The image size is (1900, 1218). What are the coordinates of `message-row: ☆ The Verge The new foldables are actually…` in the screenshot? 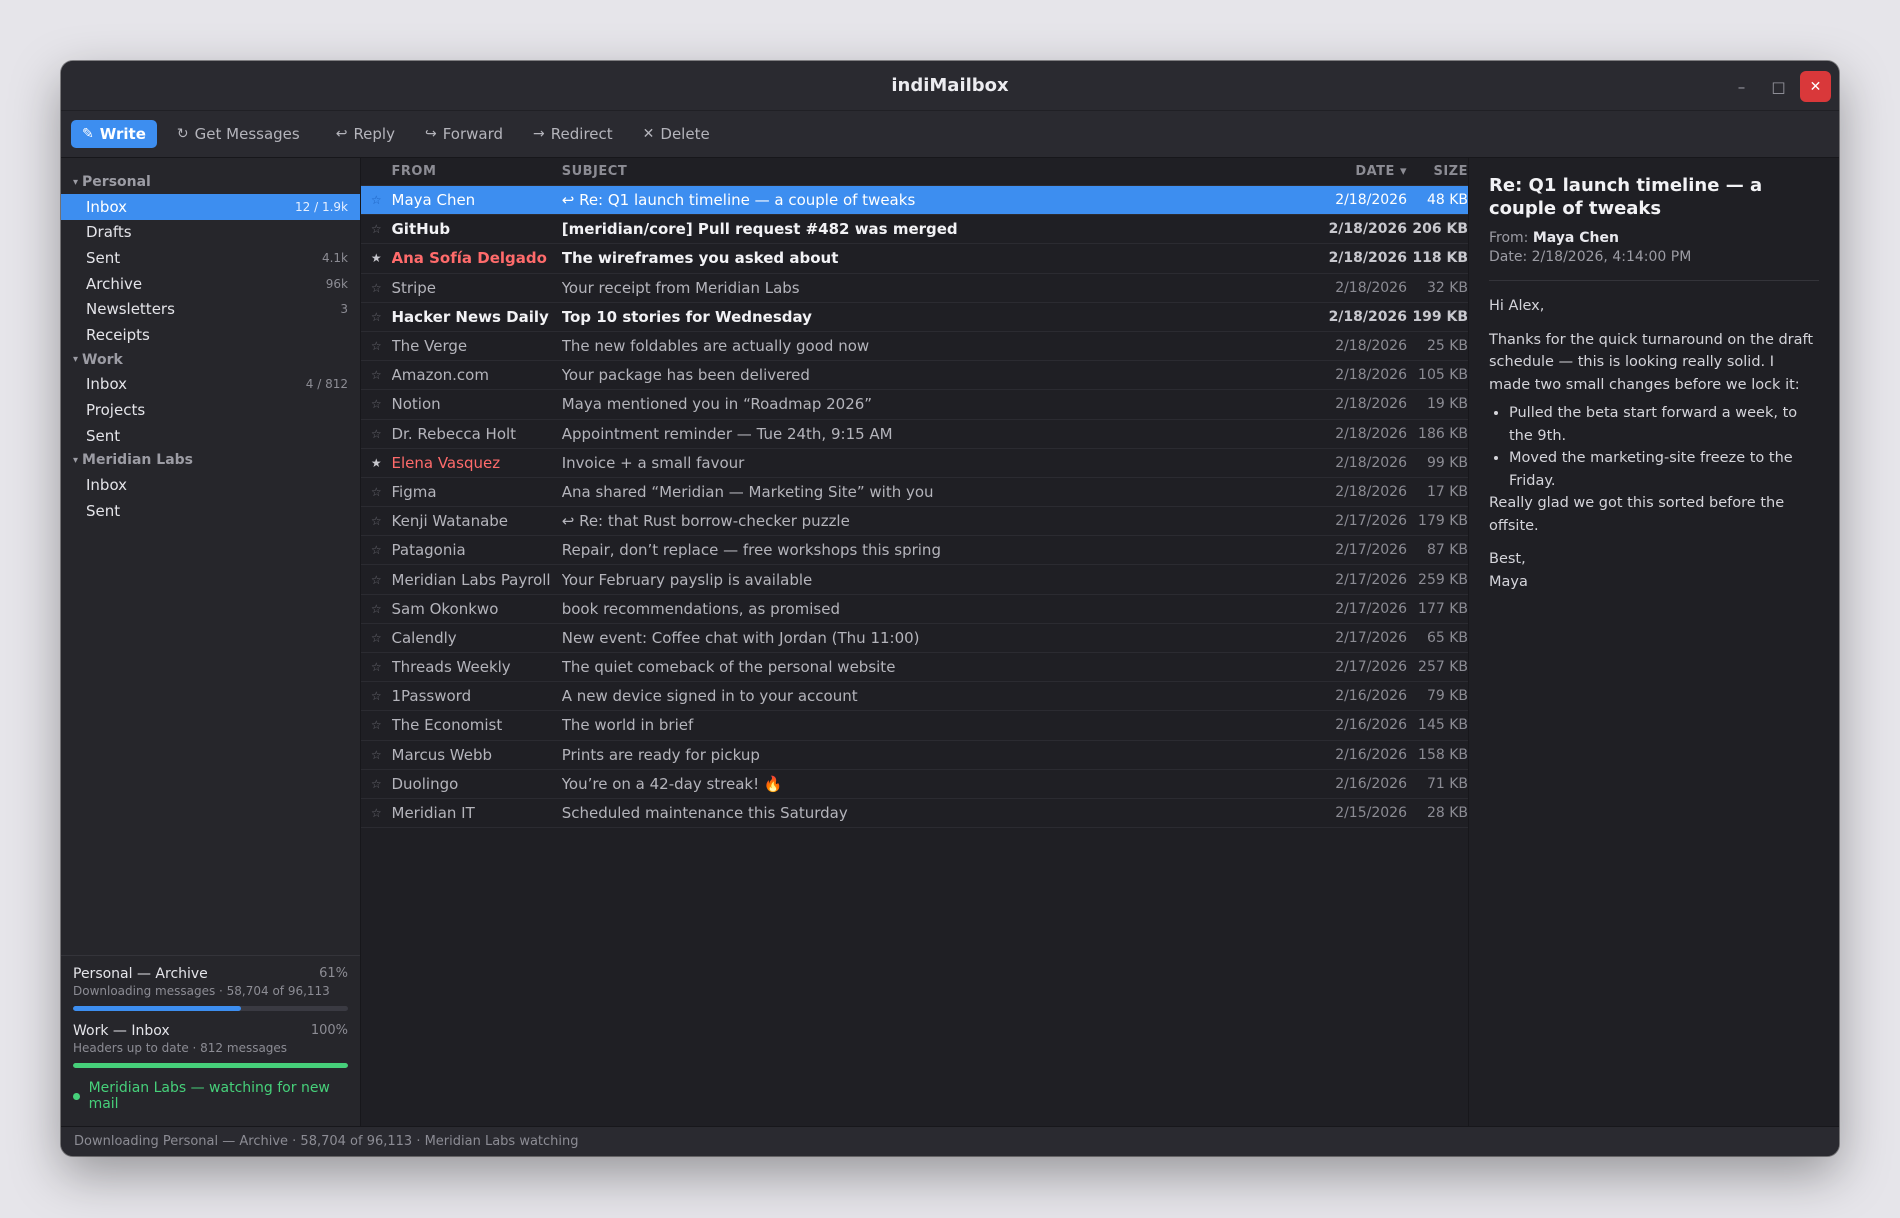 It's located at (914, 347).